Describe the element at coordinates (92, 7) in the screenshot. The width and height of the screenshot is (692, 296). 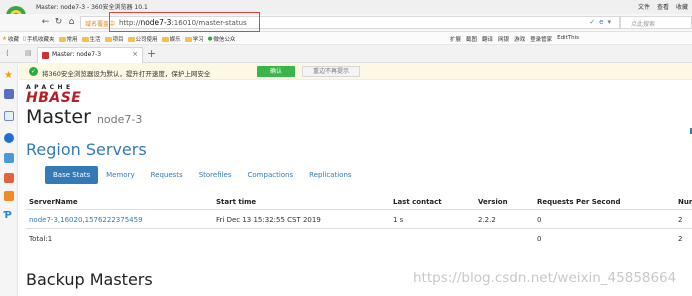
I see `window-title: Master: node7-3 - 360安全浏览器 10.1` at that location.